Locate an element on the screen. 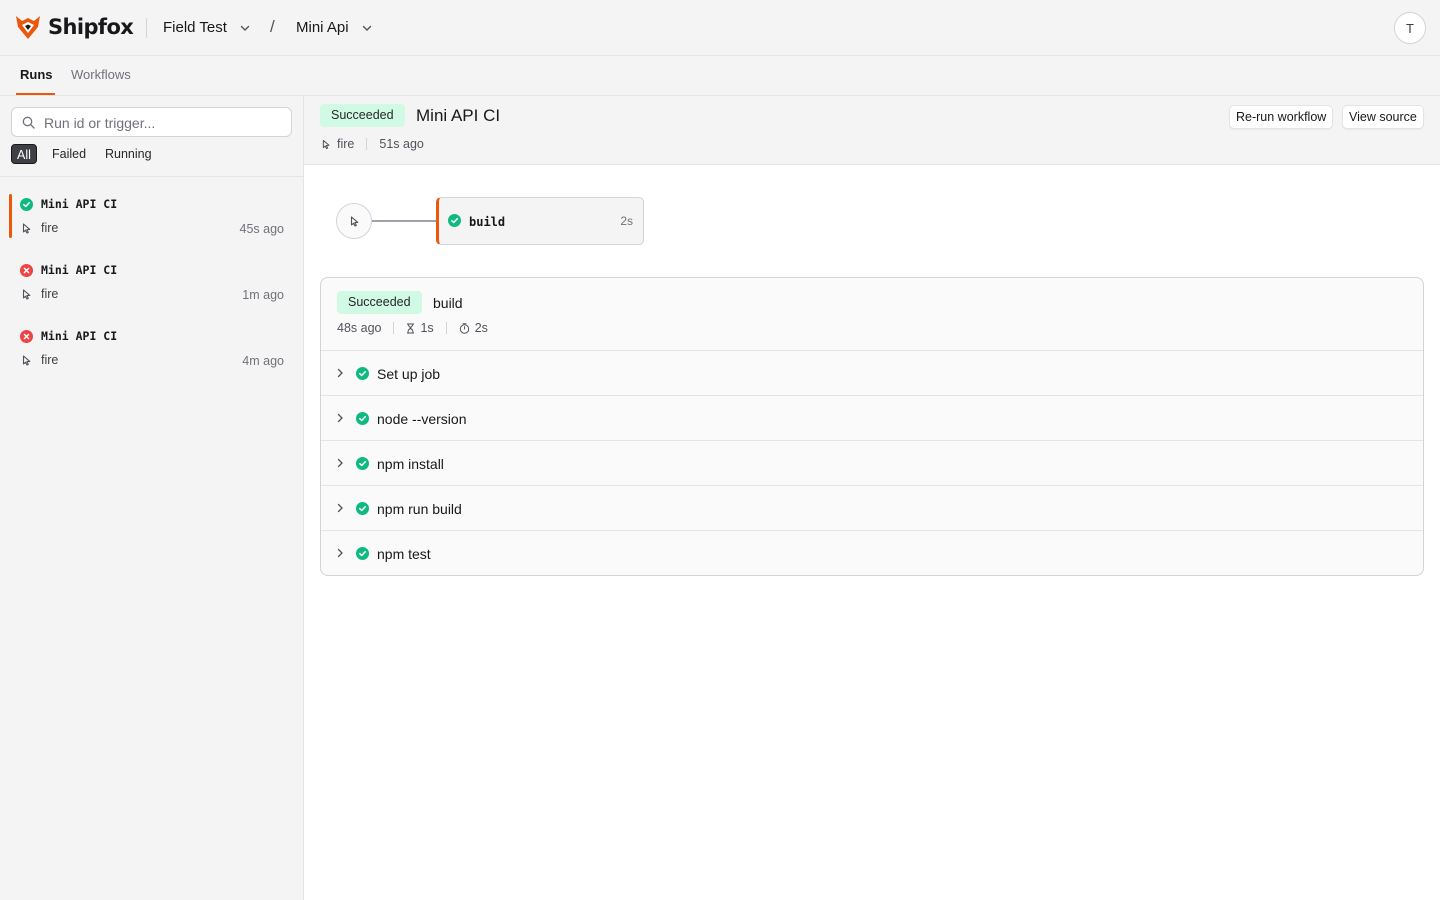  project-name: Mini Api is located at coordinates (322, 27).